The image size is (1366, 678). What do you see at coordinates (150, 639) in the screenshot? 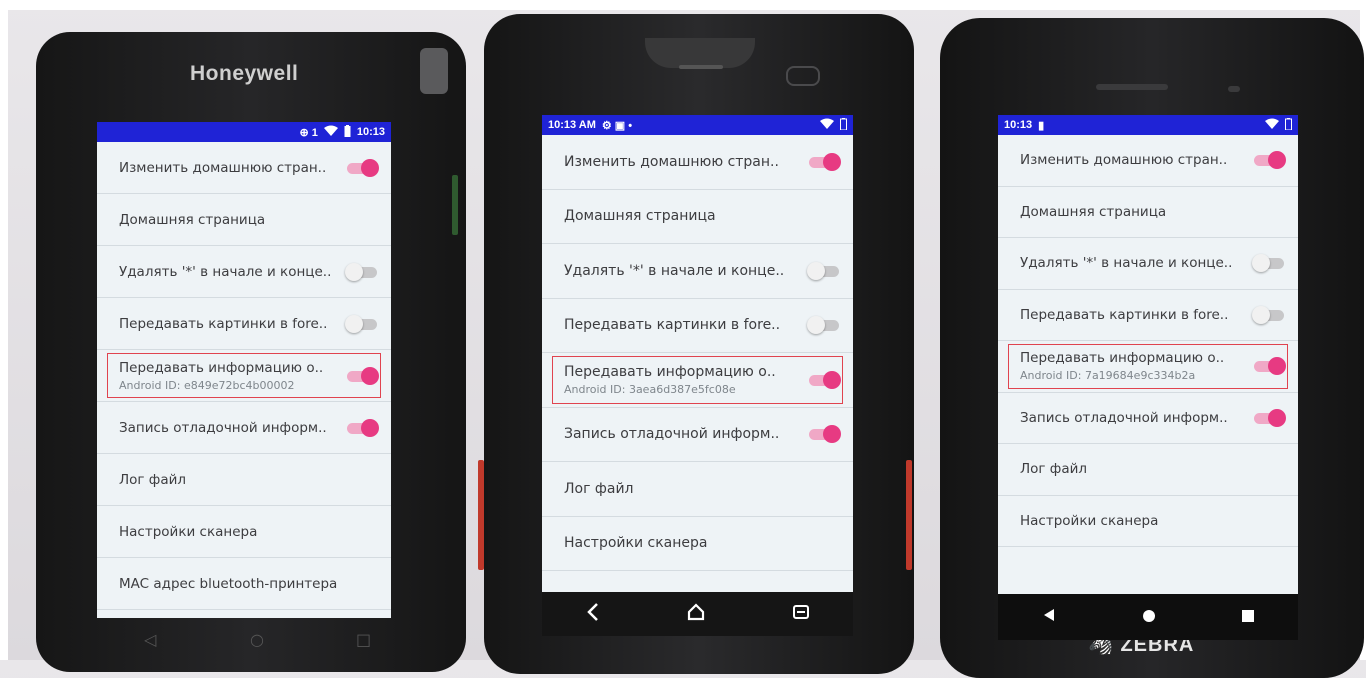
I see `back-icon: ◁` at bounding box center [150, 639].